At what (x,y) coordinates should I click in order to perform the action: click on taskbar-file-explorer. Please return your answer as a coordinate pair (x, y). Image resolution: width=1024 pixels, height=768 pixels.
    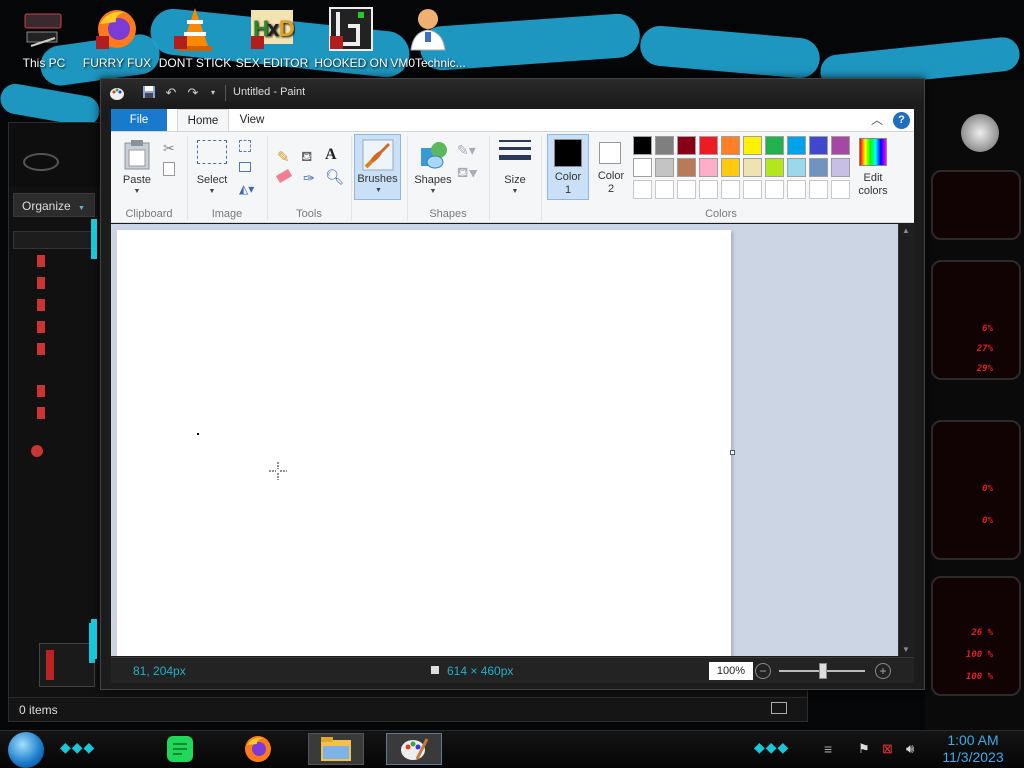
    Looking at the image, I should click on (336, 749).